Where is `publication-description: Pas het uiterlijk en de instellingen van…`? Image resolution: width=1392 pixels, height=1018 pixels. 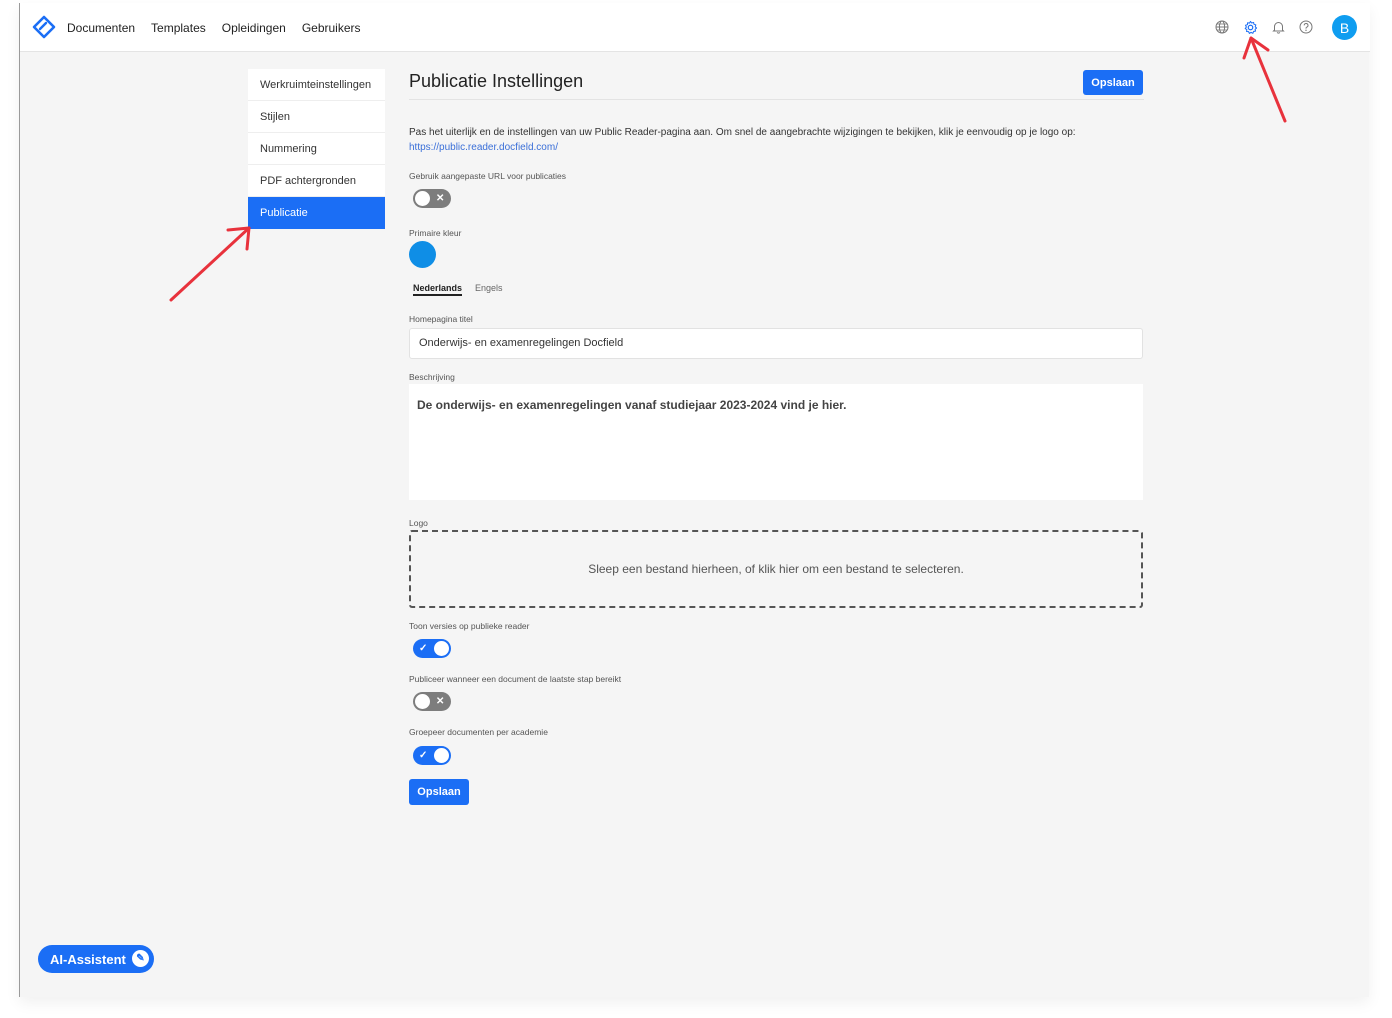
publication-description: Pas het uiterlijk en de instellingen van… is located at coordinates (776, 140).